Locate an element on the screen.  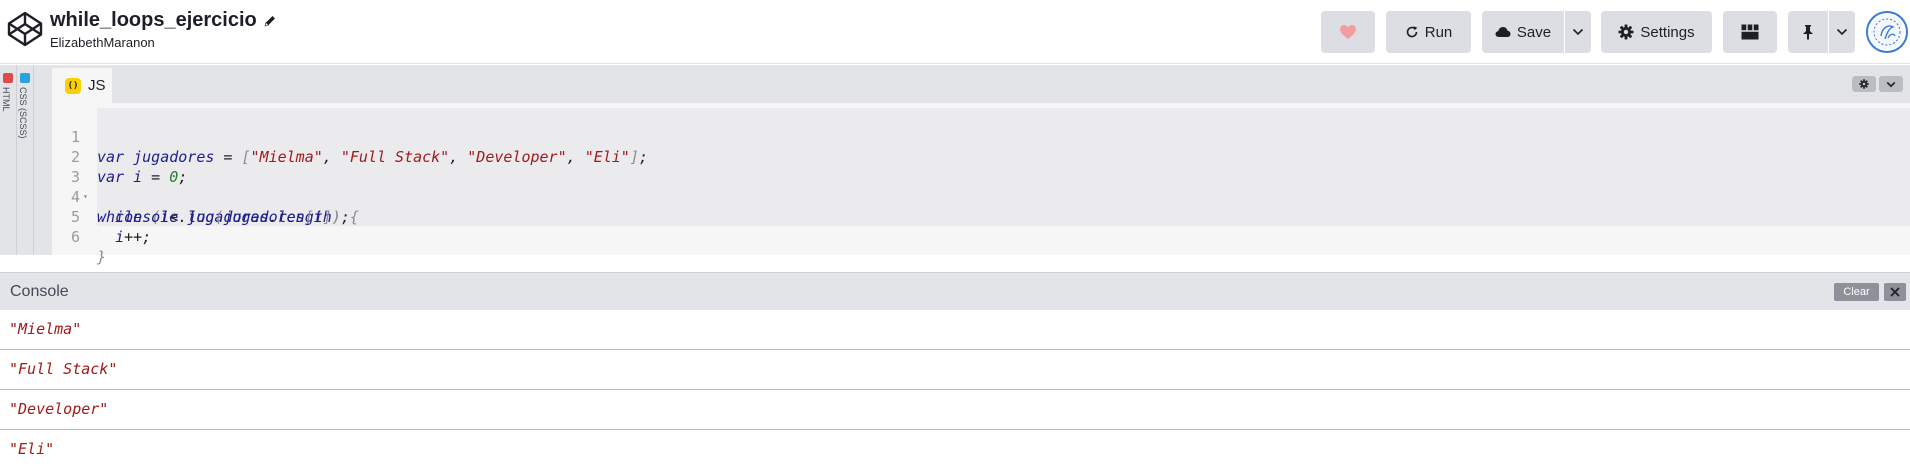
code-line: 6 } is located at coordinates (981, 236).